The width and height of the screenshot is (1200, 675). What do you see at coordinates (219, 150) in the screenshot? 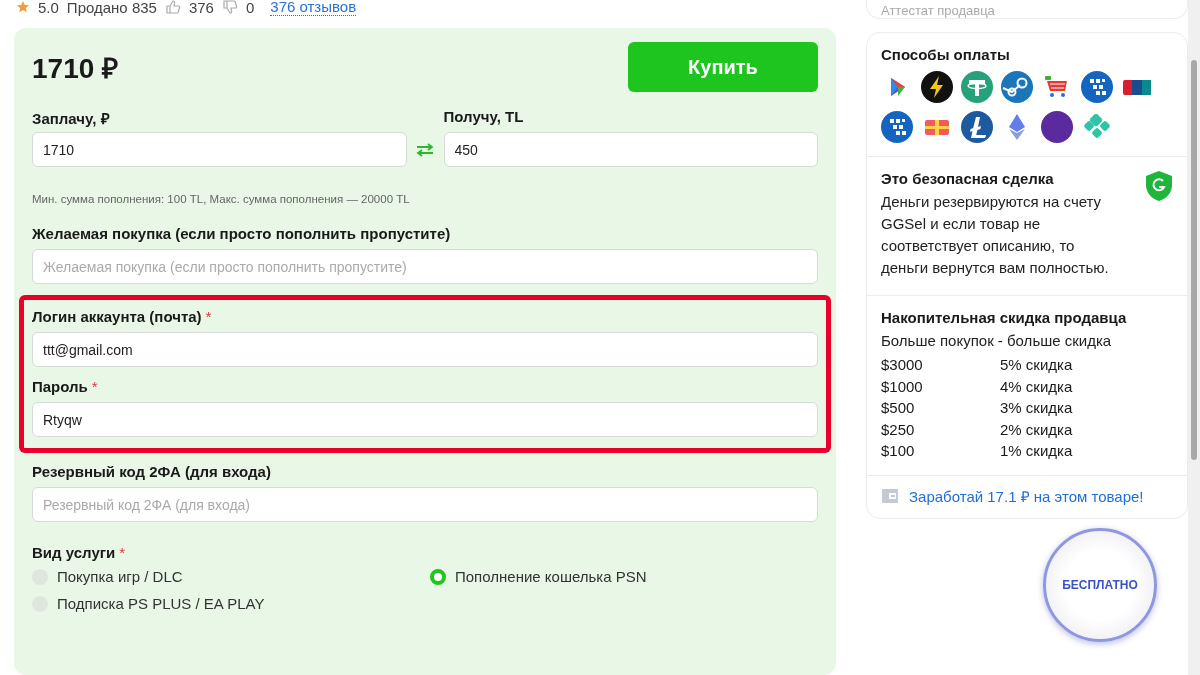
I see `input-field: 1710` at bounding box center [219, 150].